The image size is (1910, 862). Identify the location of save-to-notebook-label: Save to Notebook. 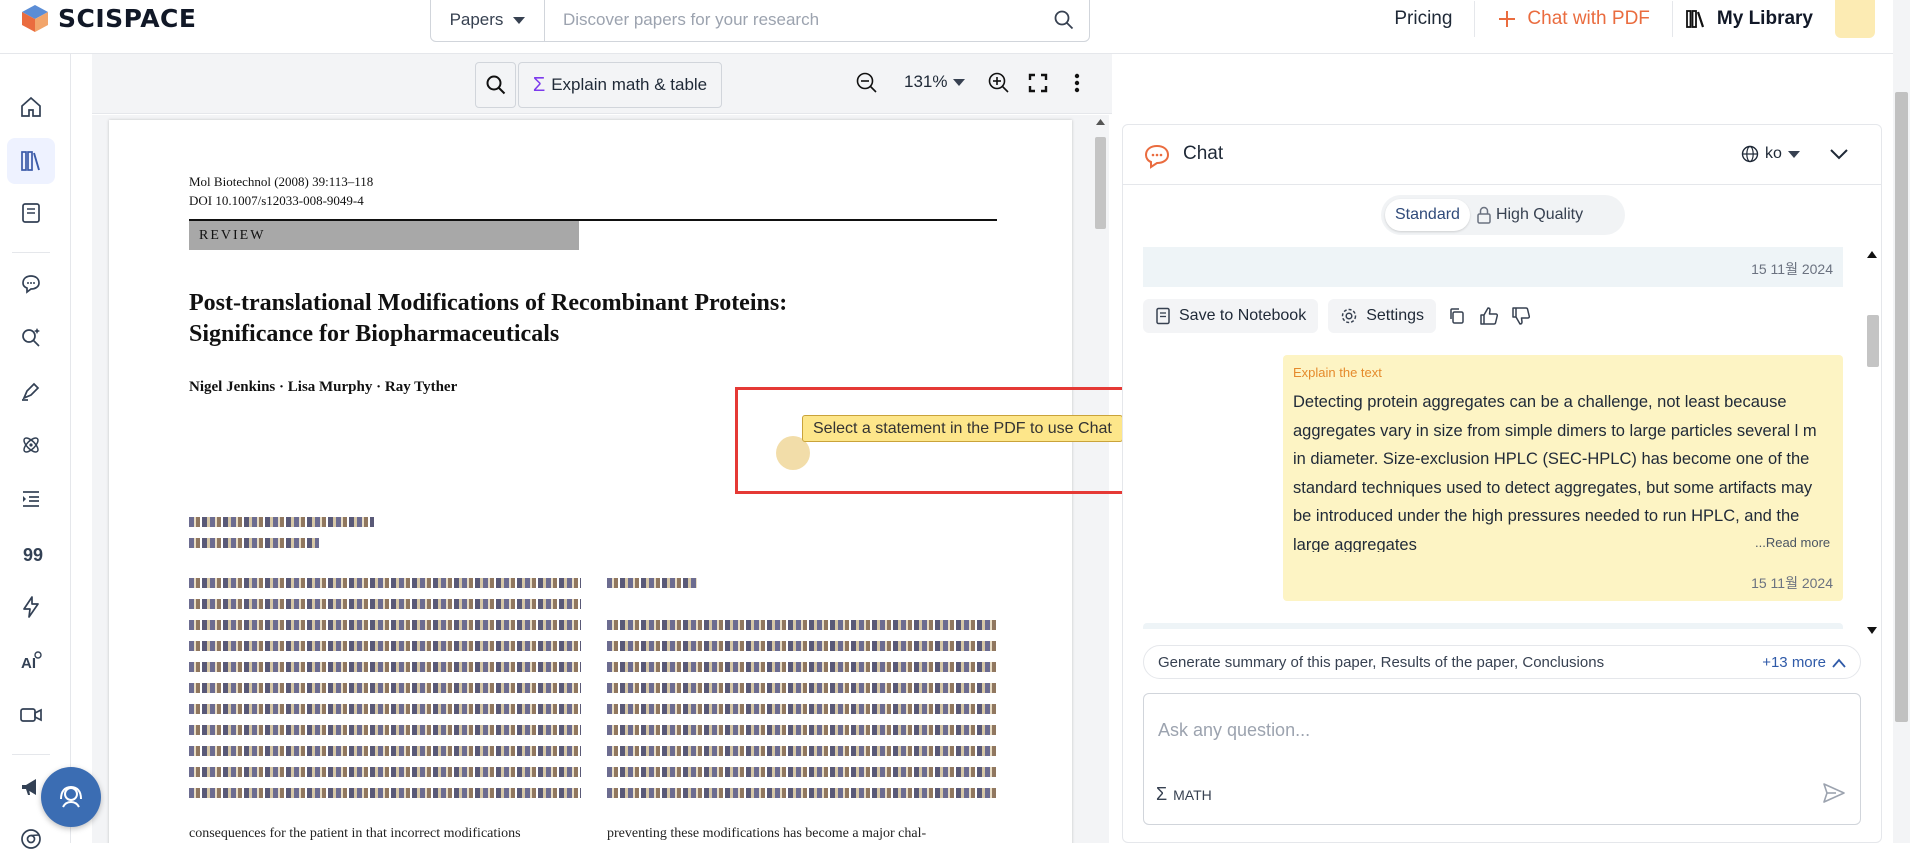
(1243, 315).